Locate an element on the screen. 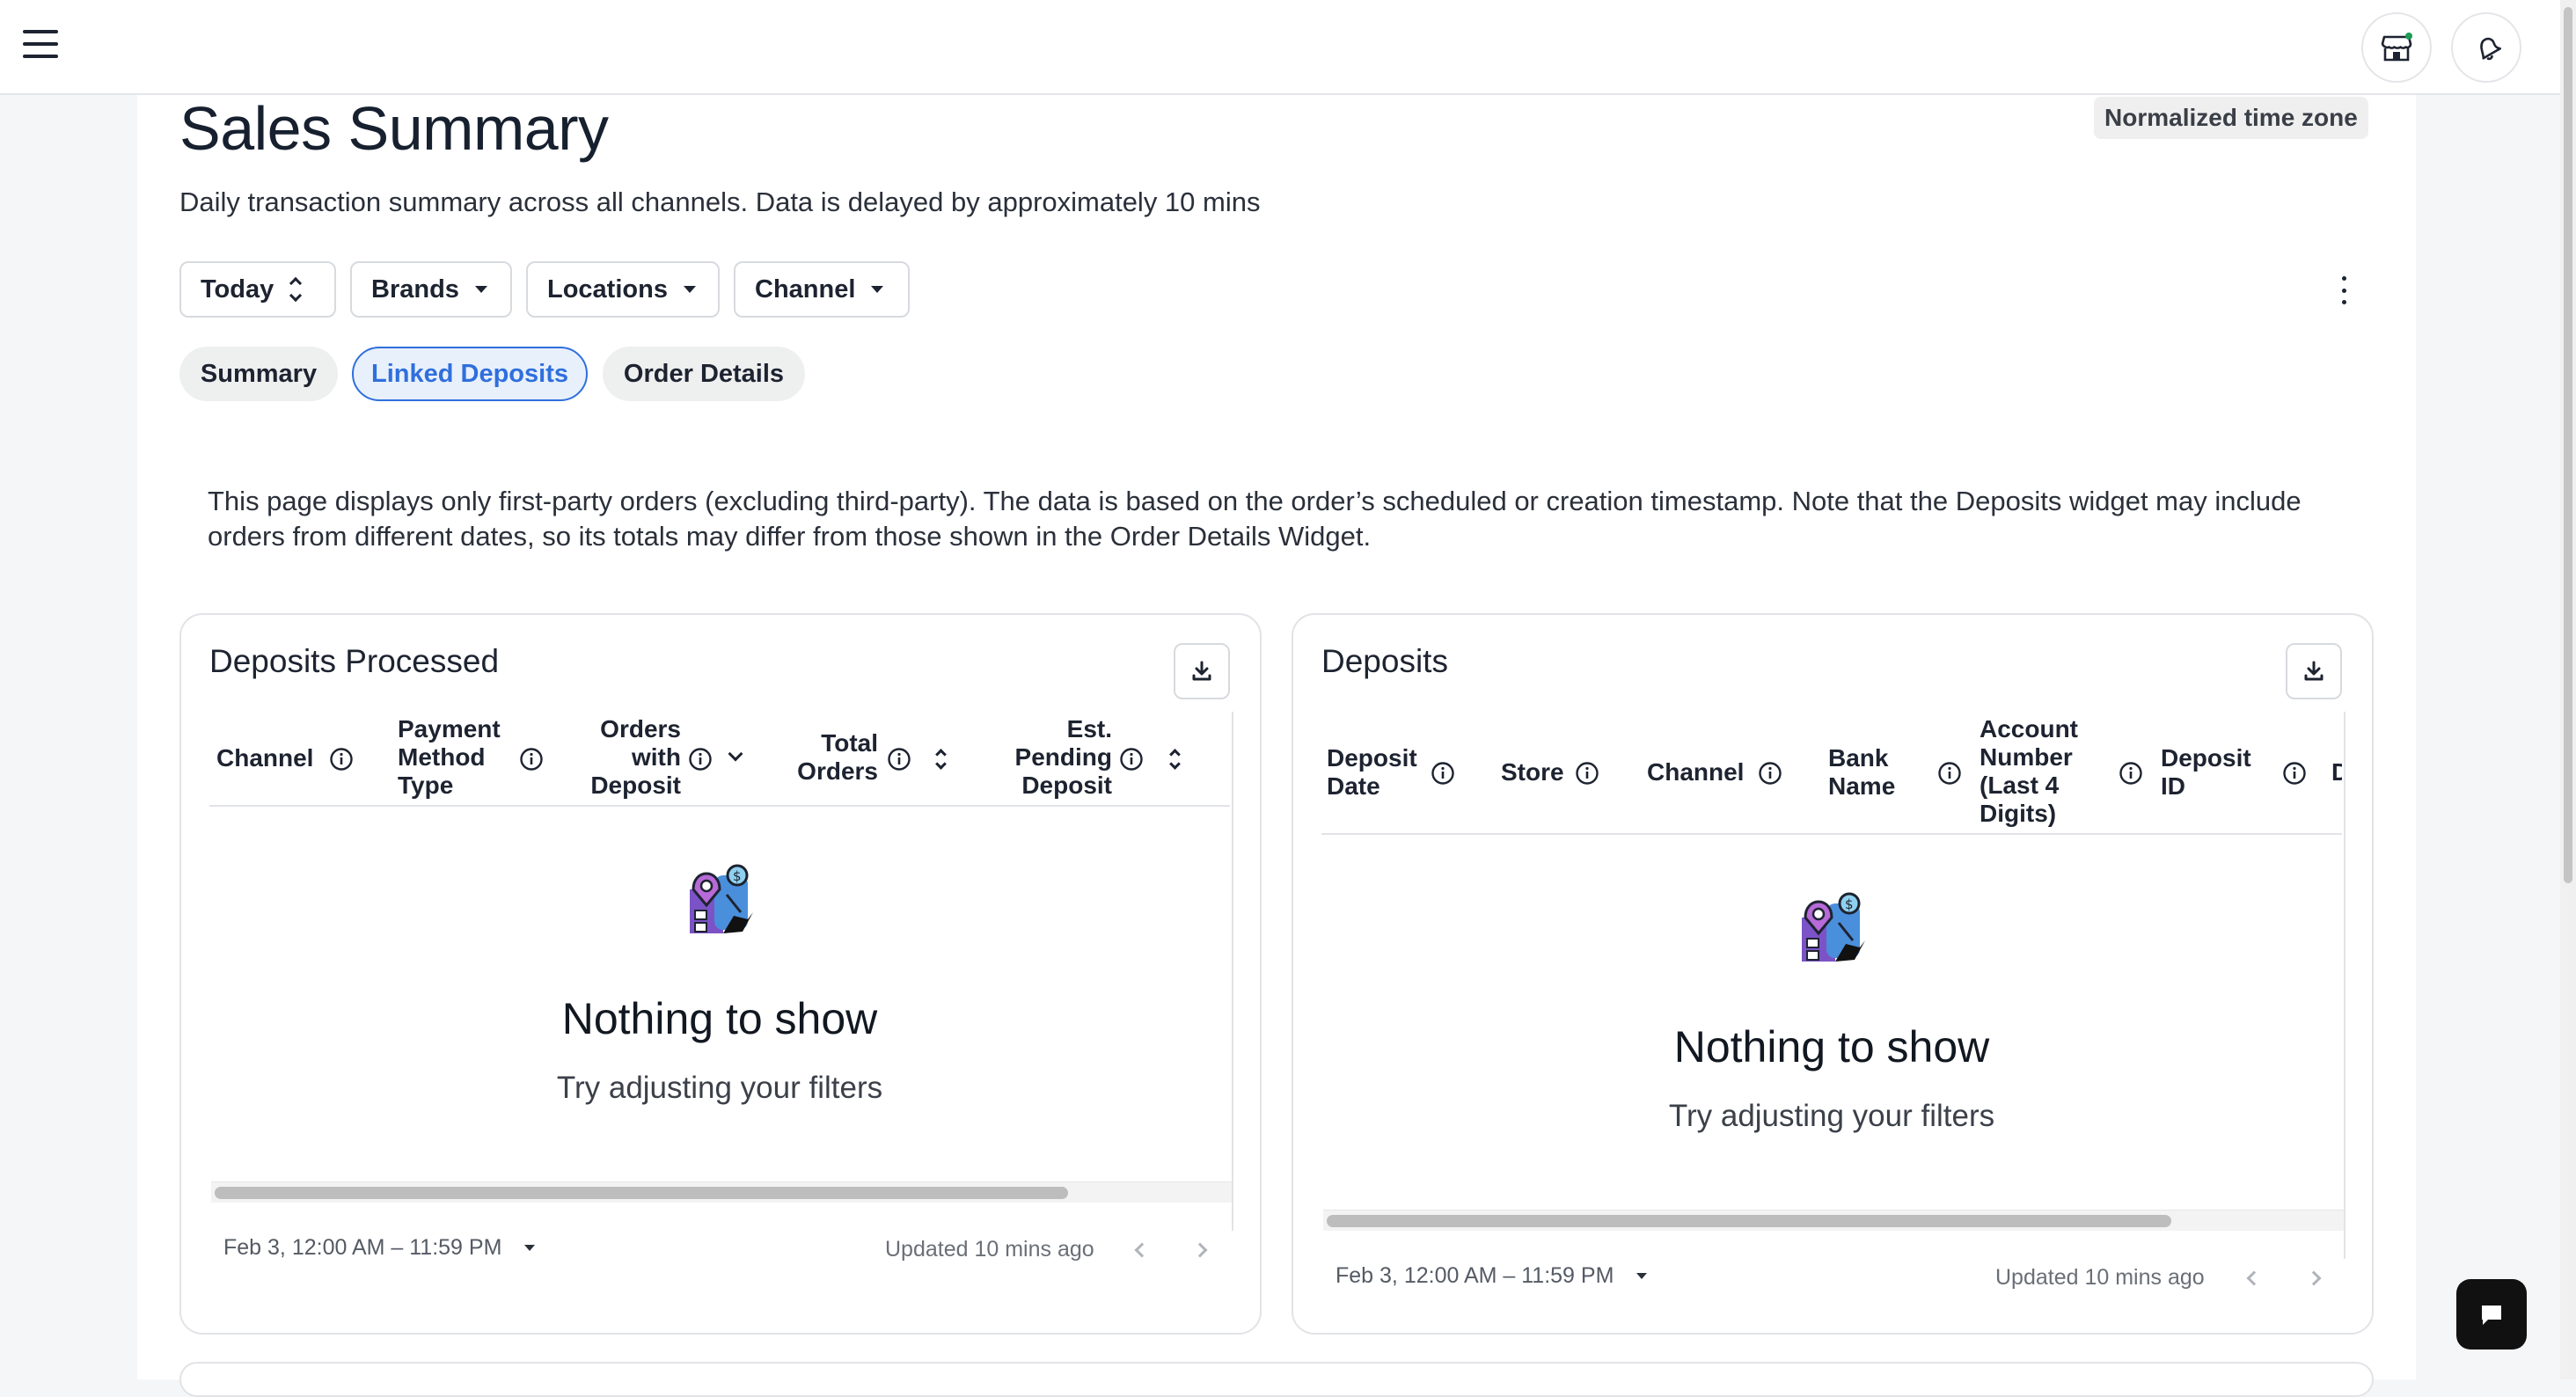 The height and width of the screenshot is (1397, 2576). date-filter-label: Today is located at coordinates (237, 289).